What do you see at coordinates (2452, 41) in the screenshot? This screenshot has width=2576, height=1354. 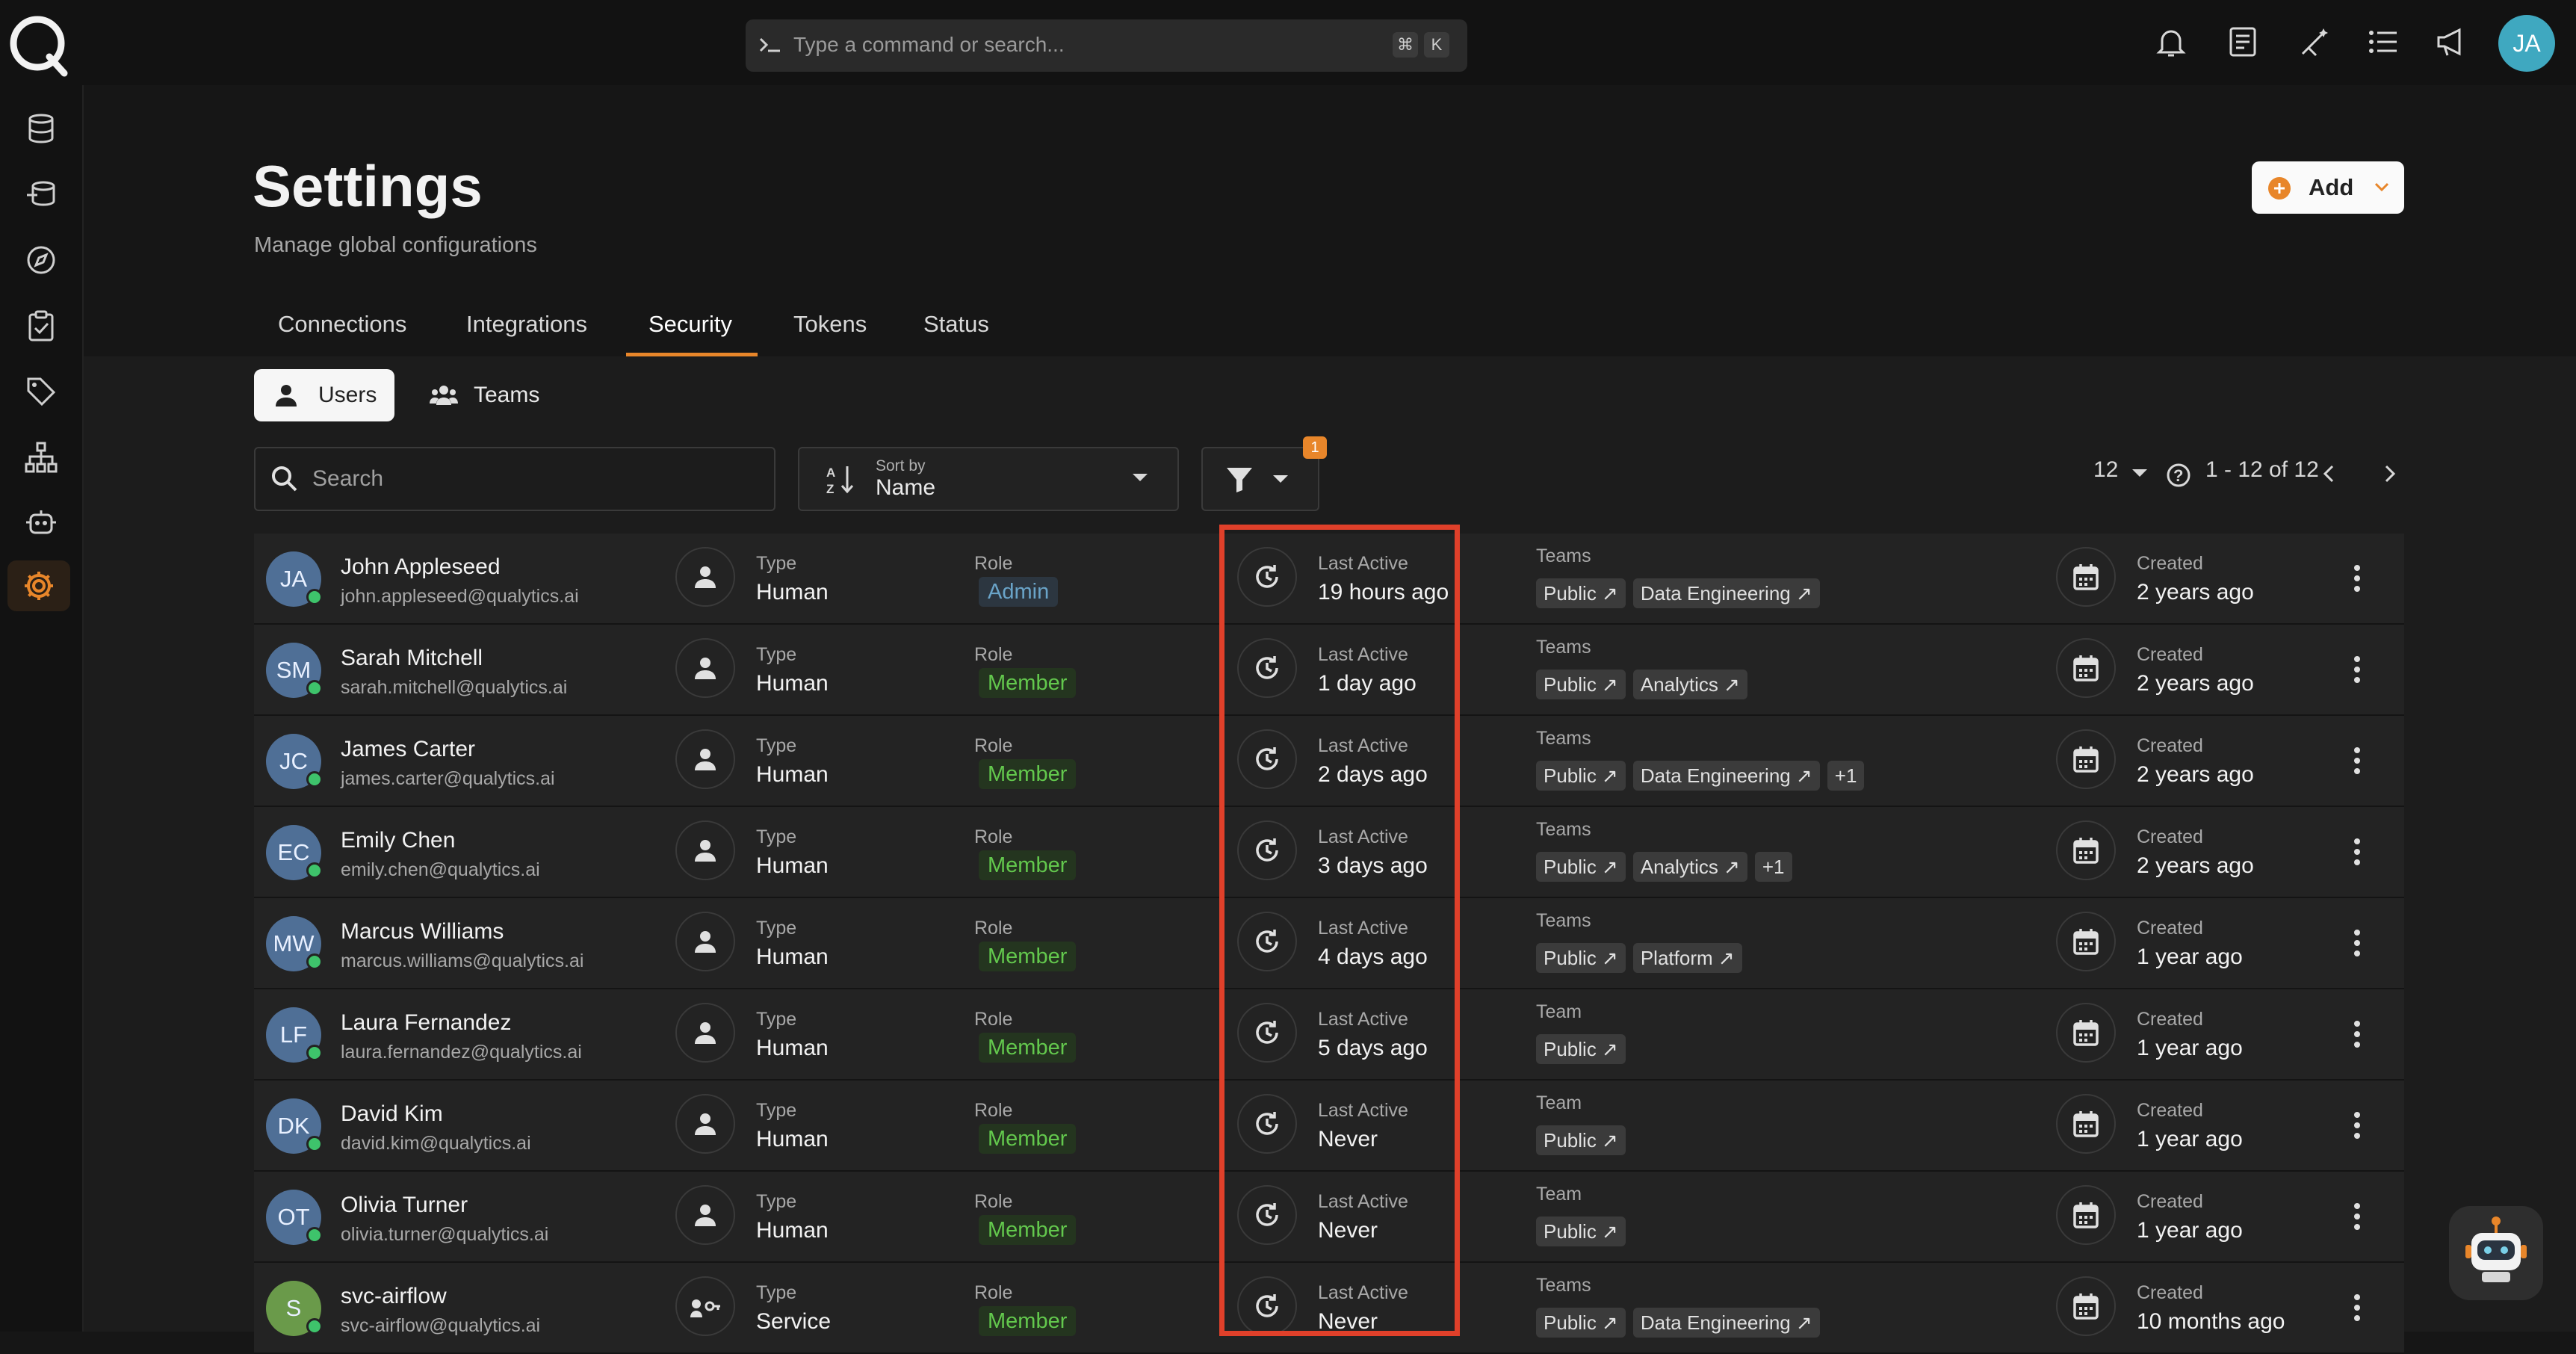 I see `megaphone-icon` at bounding box center [2452, 41].